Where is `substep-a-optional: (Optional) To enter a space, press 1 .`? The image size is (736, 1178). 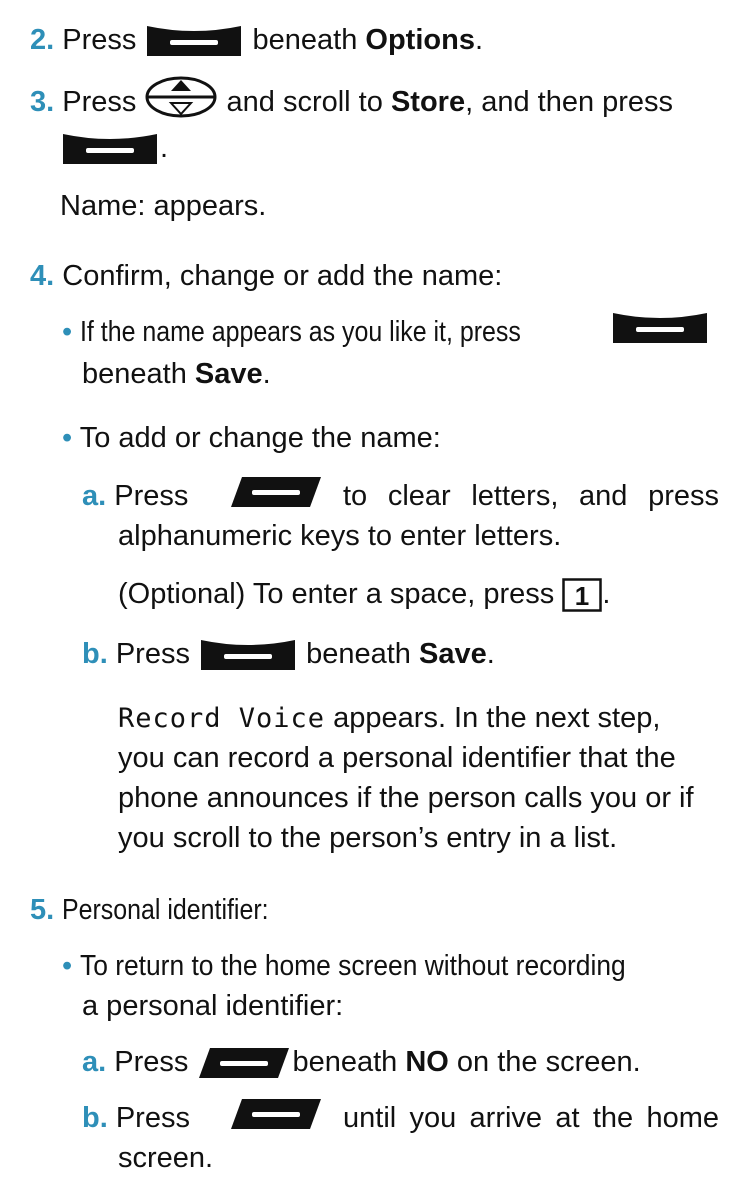
substep-a-optional: (Optional) To enter a space, press 1 . is located at coordinates (364, 594).